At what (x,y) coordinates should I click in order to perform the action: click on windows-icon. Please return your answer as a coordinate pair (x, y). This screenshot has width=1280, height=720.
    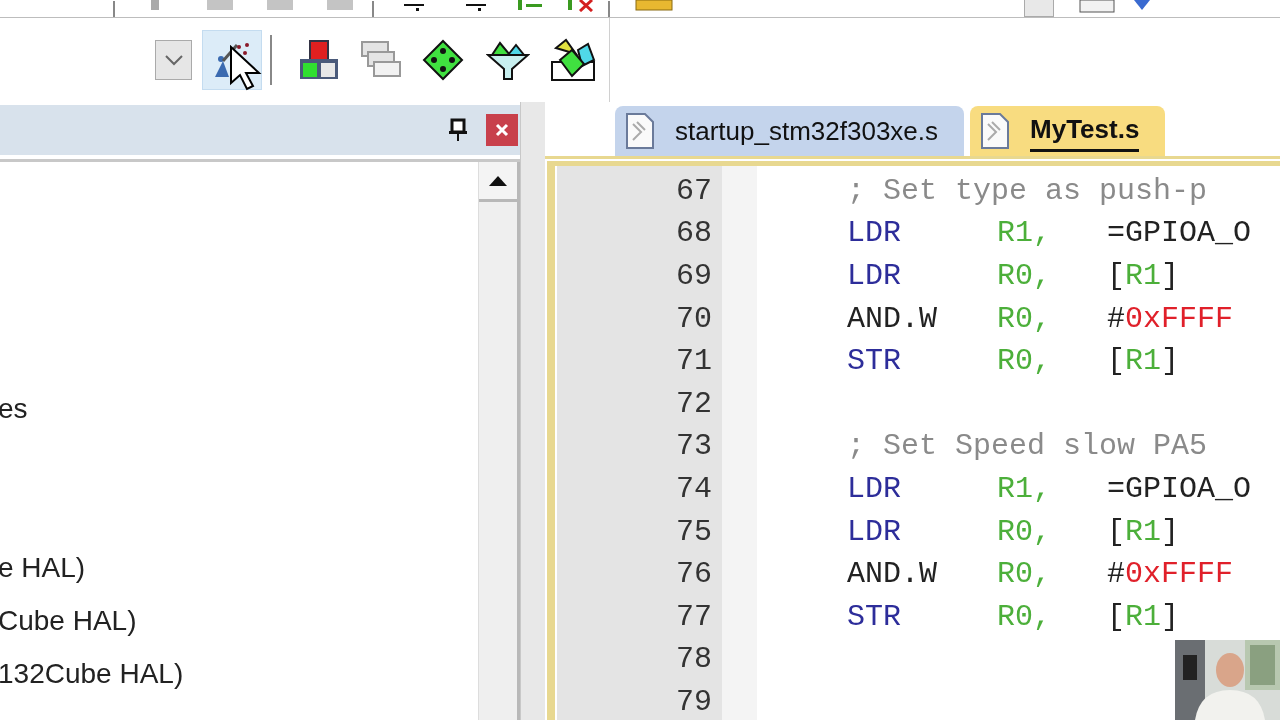
    Looking at the image, I should click on (381, 60).